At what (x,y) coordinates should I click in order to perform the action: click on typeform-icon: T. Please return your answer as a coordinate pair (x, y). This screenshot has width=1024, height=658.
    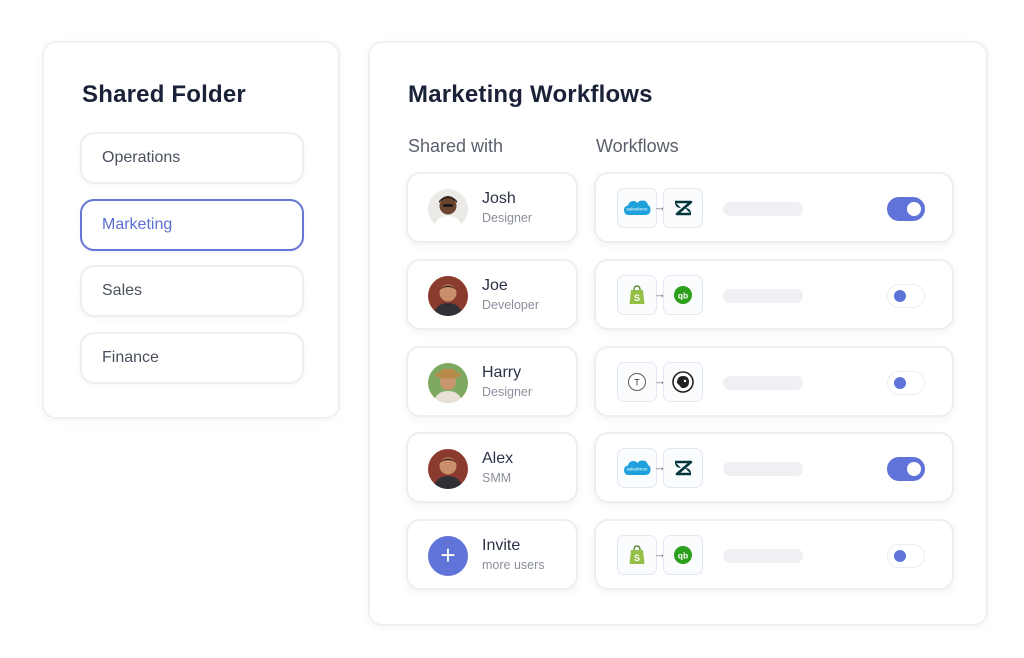
    Looking at the image, I should click on (637, 382).